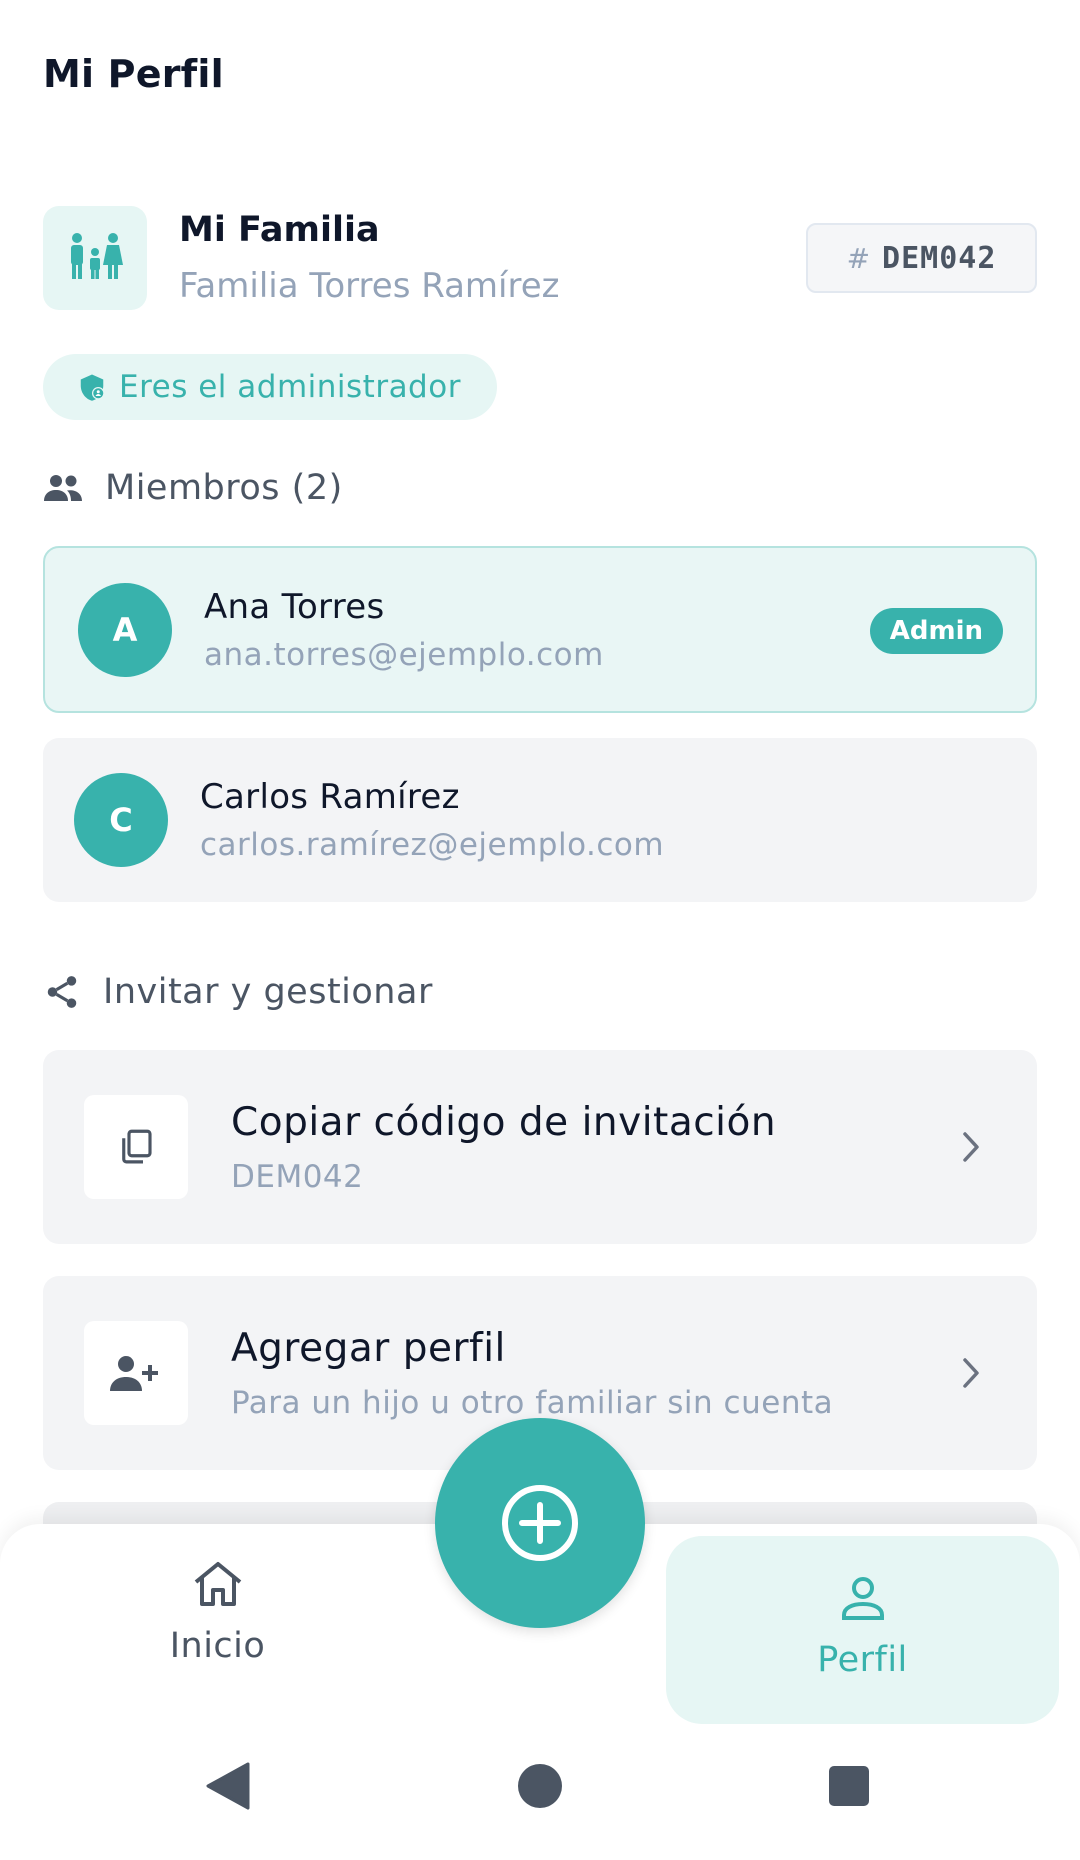 The height and width of the screenshot is (1860, 1080). I want to click on add-fab-button, so click(540, 1523).